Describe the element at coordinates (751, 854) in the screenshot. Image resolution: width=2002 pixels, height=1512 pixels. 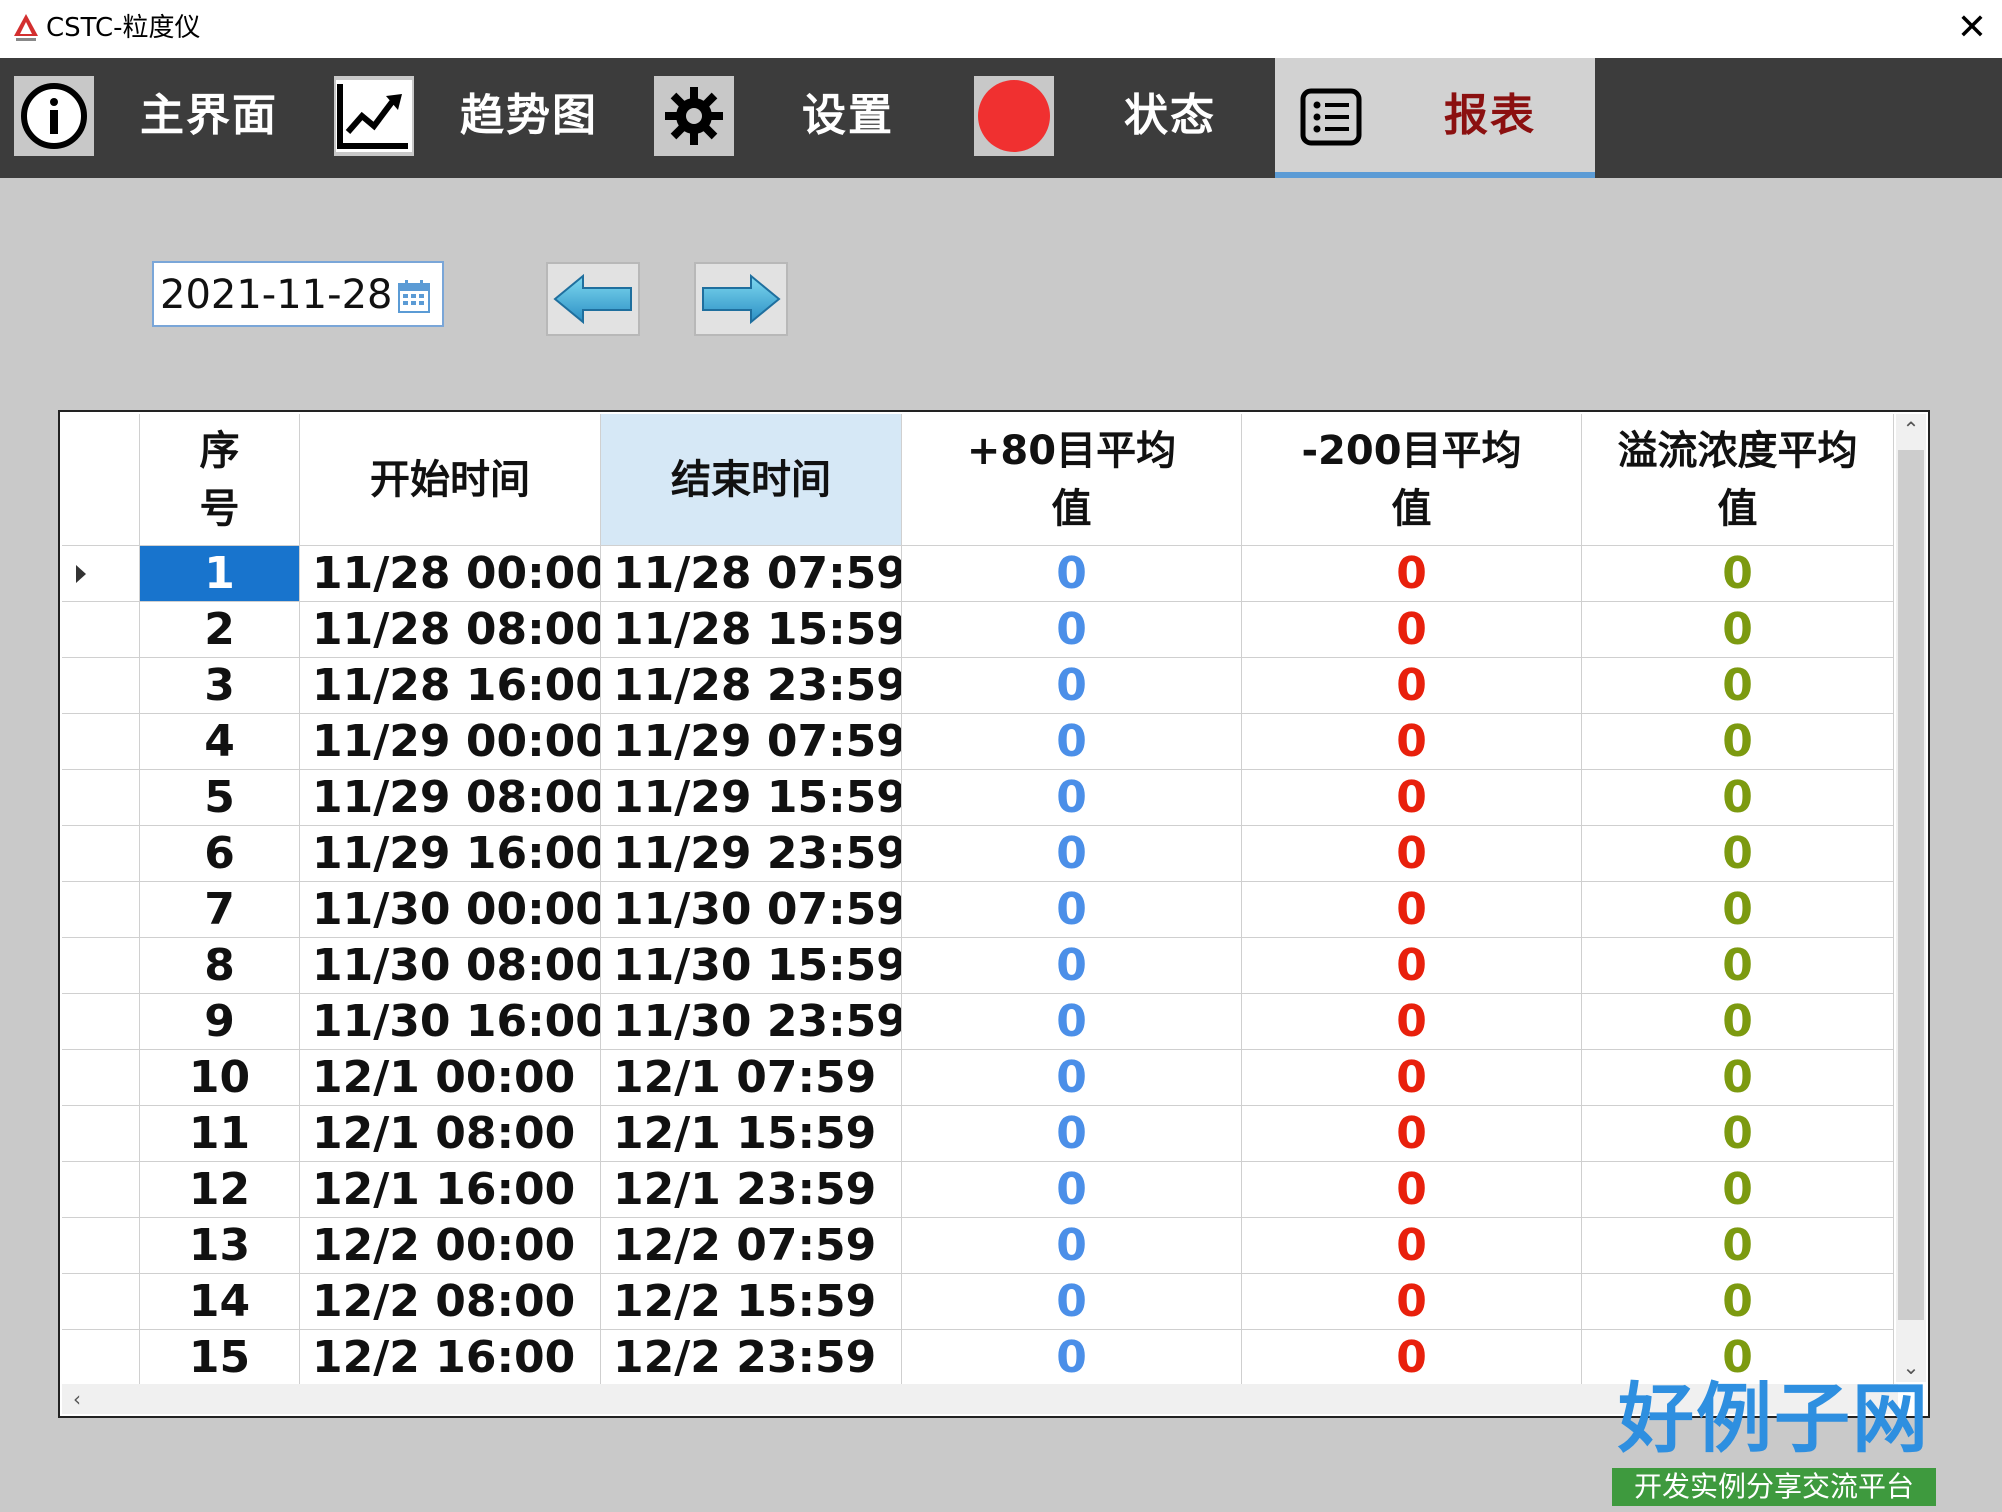
I see `cell-end: 11/29 23:59` at that location.